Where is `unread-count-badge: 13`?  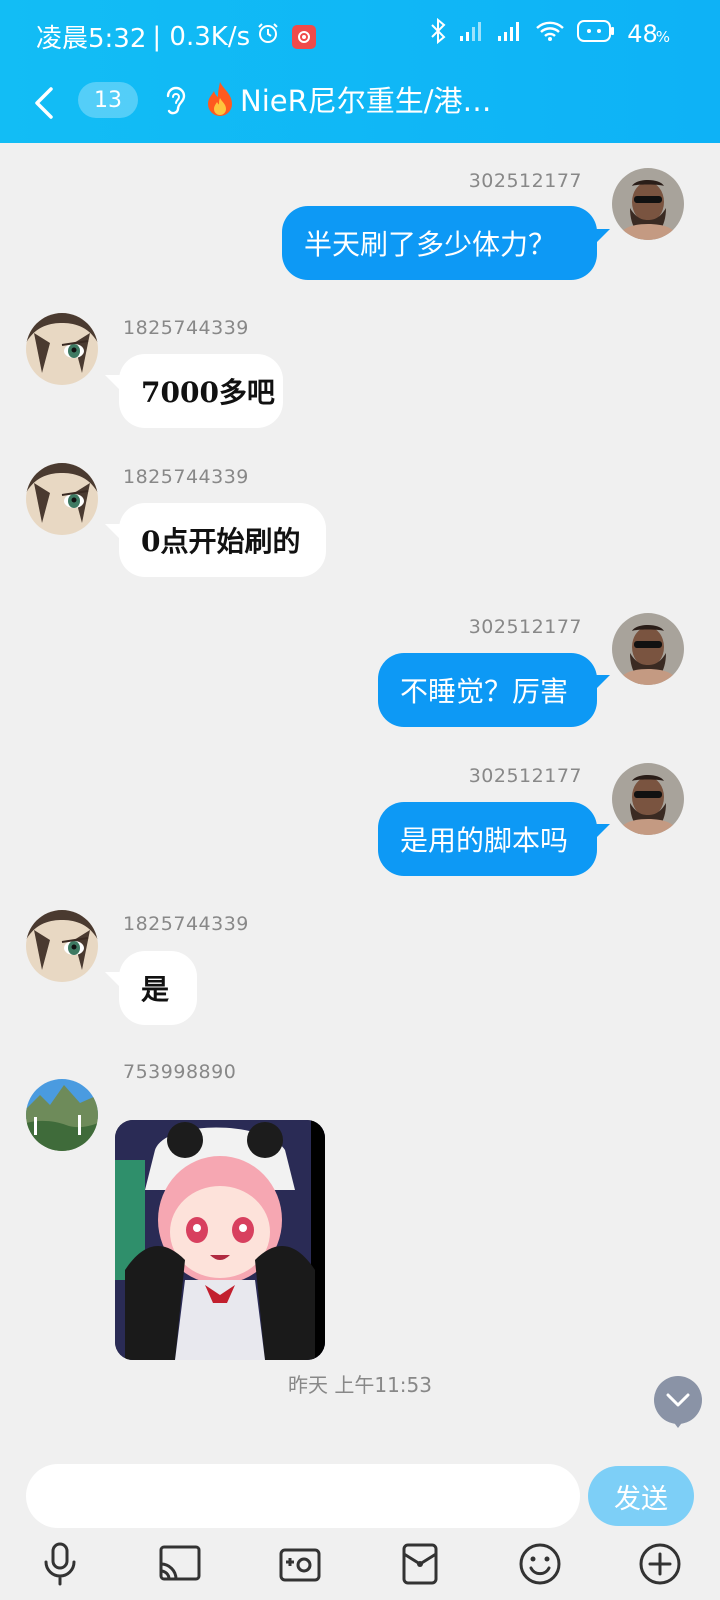 unread-count-badge: 13 is located at coordinates (108, 100).